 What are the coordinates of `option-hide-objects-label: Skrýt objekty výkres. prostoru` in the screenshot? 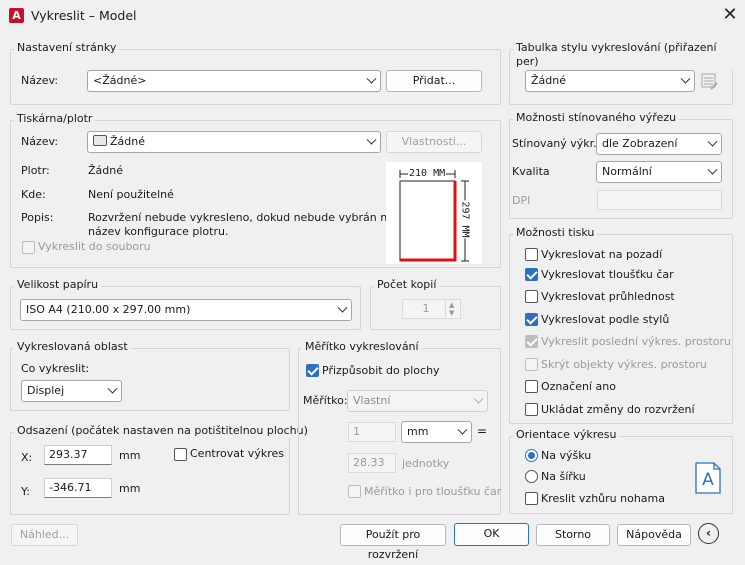 It's located at (624, 364).